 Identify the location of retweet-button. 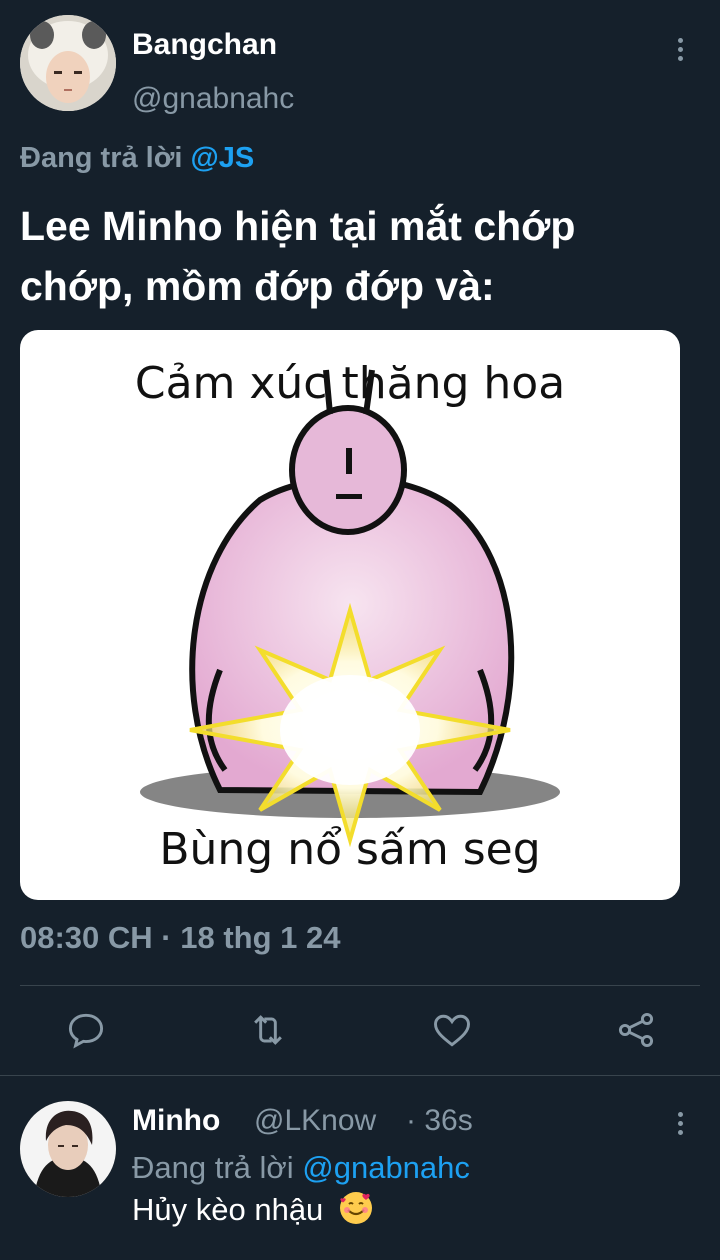
(268, 1030).